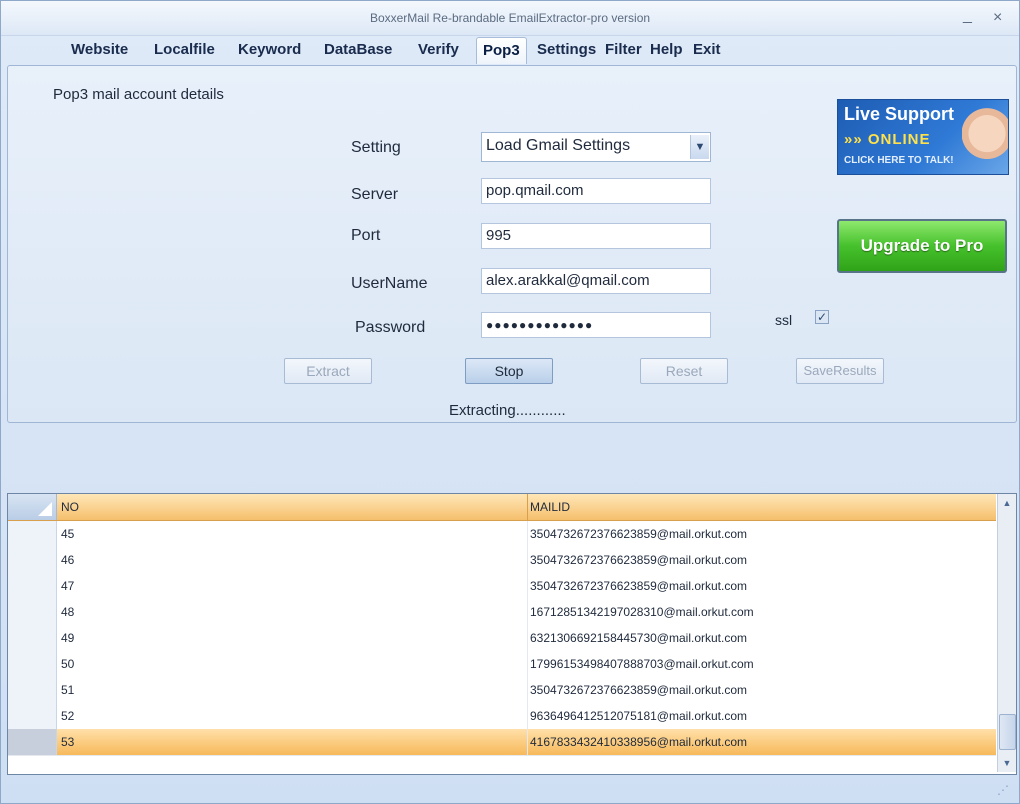 Image resolution: width=1020 pixels, height=804 pixels. Describe the element at coordinates (558, 145) in the screenshot. I see `setting-value: Load Gmail Settings` at that location.